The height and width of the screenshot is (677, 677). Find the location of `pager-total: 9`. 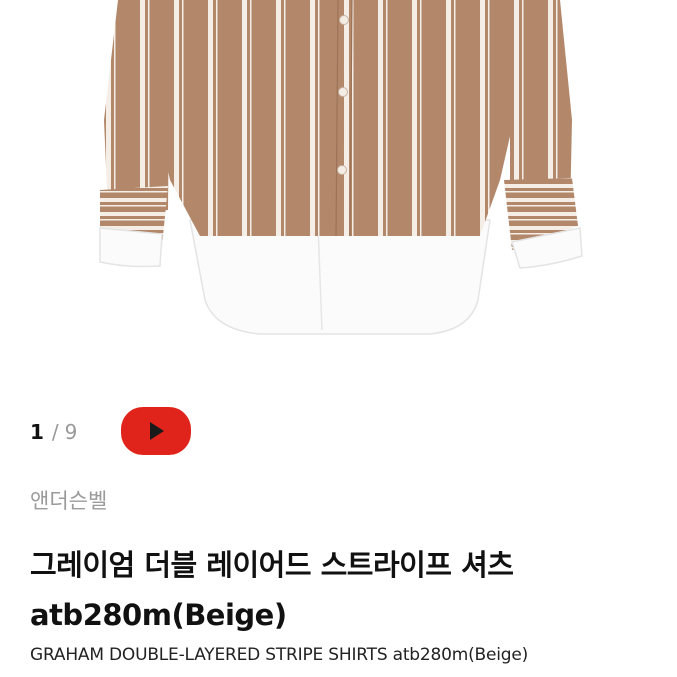

pager-total: 9 is located at coordinates (71, 432).